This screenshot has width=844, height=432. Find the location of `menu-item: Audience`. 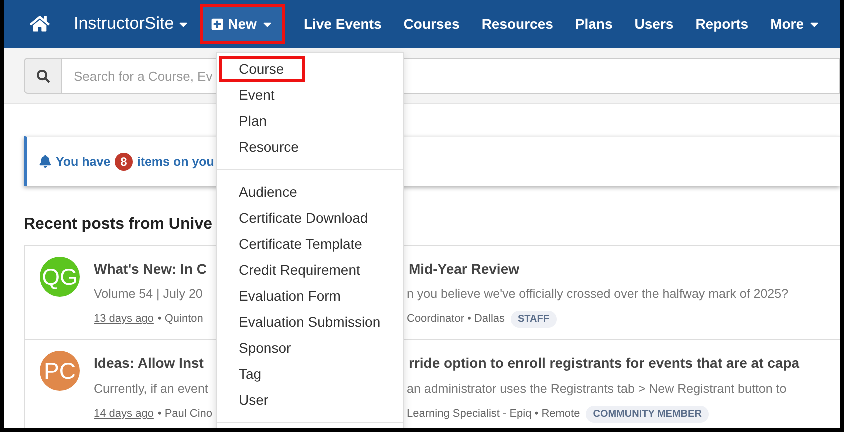

menu-item: Audience is located at coordinates (265, 192).